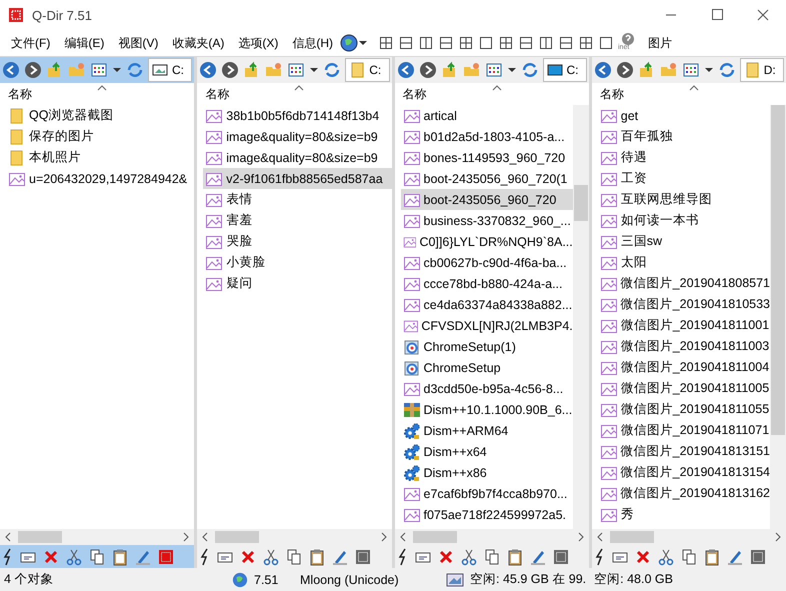 The height and width of the screenshot is (591, 786). What do you see at coordinates (297, 241) in the screenshot?
I see `file-item: 哭脸` at bounding box center [297, 241].